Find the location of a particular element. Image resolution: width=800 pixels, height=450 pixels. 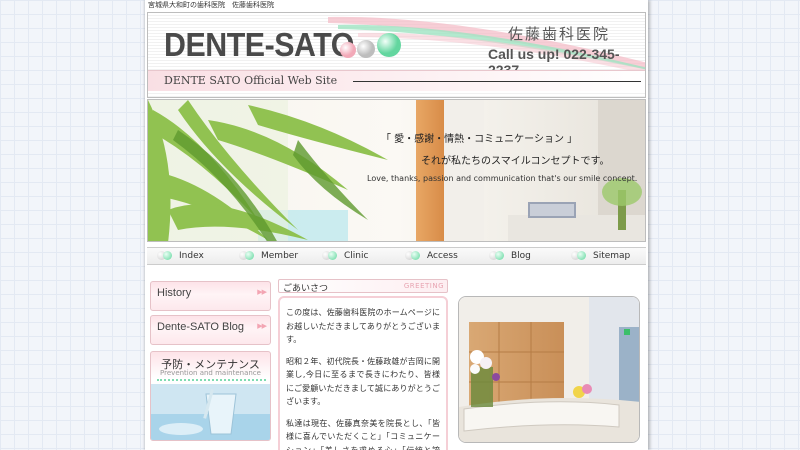

hero-tagline-jp: 「 愛・感謝・情熱・コミュニケーション 」 is located at coordinates (479, 139).